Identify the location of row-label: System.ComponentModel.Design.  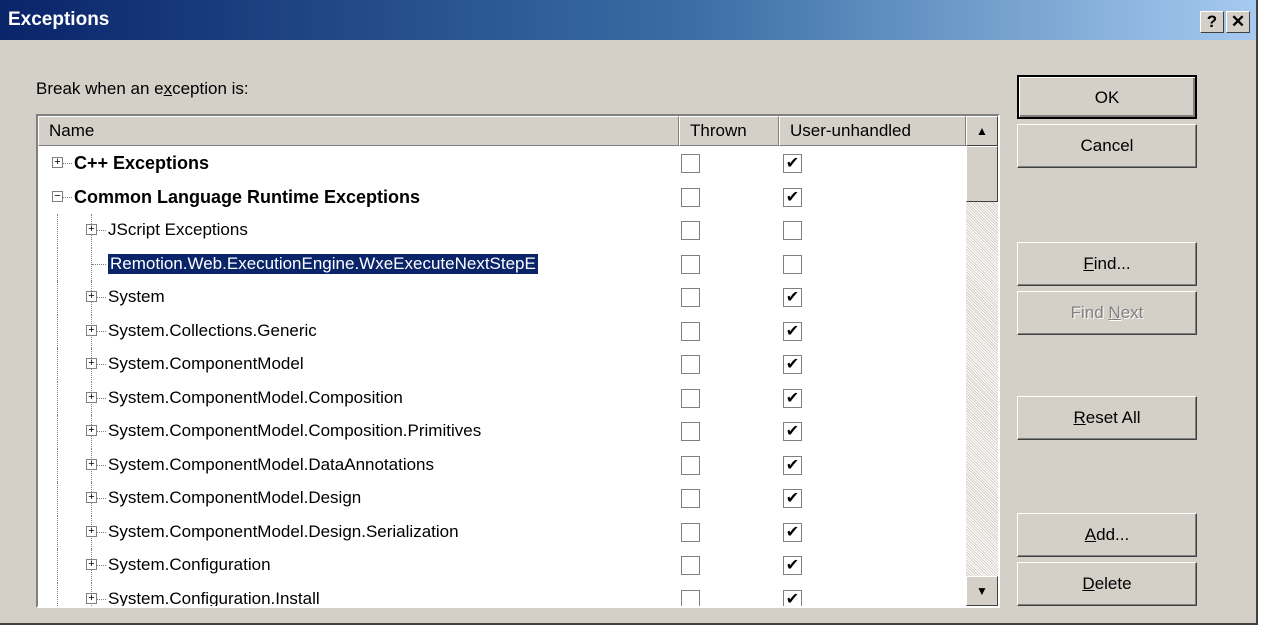
(234, 498).